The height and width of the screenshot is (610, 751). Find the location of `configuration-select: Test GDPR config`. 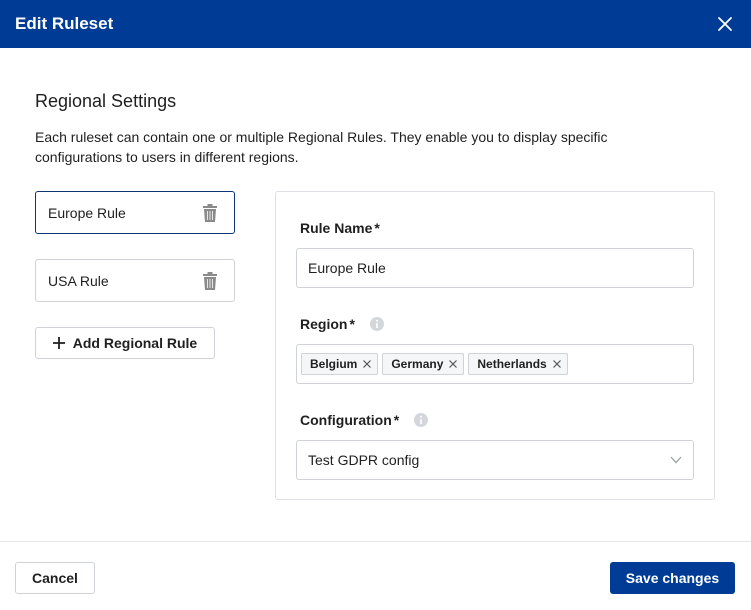

configuration-select: Test GDPR config is located at coordinates (495, 460).